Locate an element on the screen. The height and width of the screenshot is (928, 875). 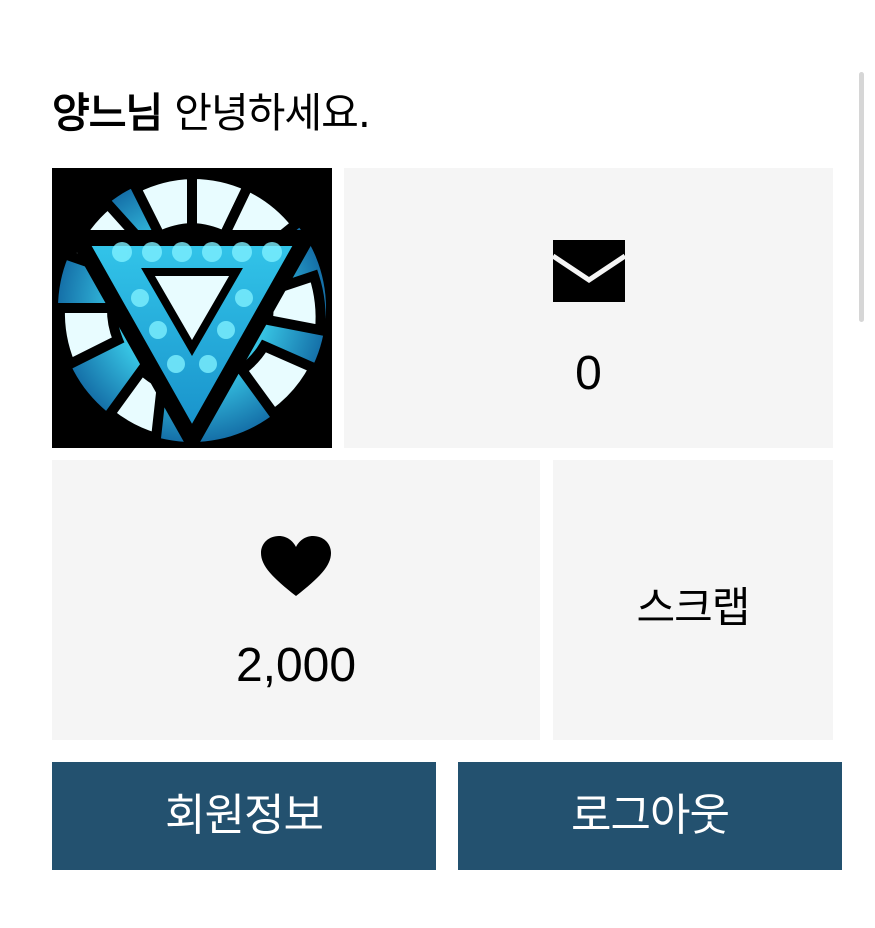
avatar is located at coordinates (192, 308).